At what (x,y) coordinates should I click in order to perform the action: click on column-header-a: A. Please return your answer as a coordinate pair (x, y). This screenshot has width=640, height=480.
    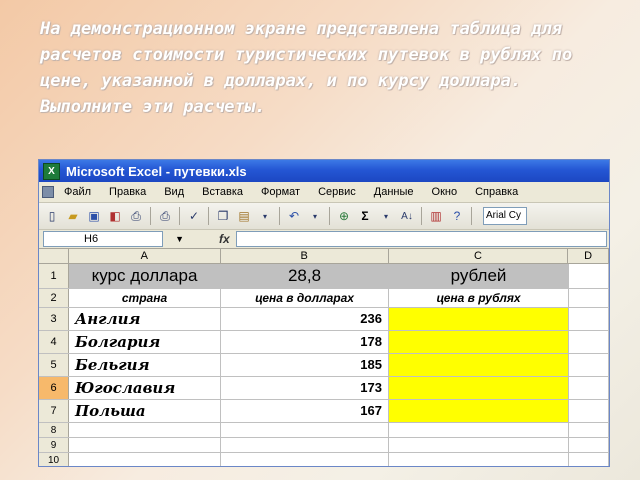
    Looking at the image, I should click on (145, 256).